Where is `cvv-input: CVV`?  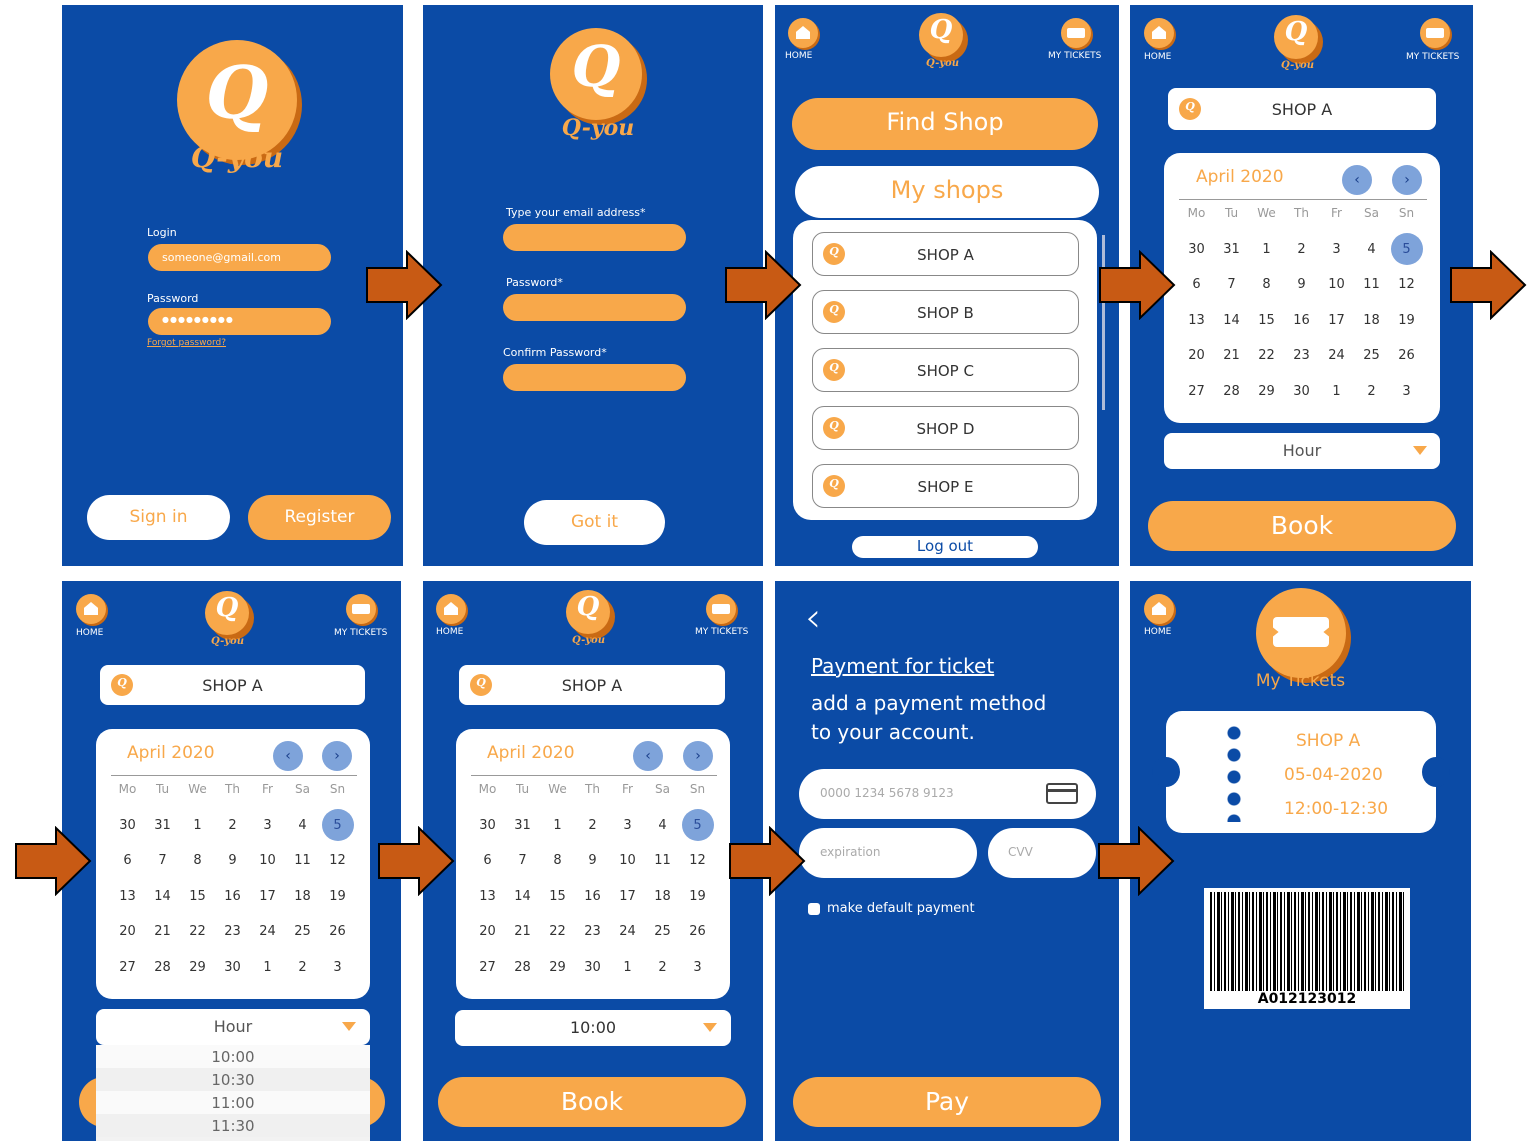 cvv-input: CVV is located at coordinates (1042, 853).